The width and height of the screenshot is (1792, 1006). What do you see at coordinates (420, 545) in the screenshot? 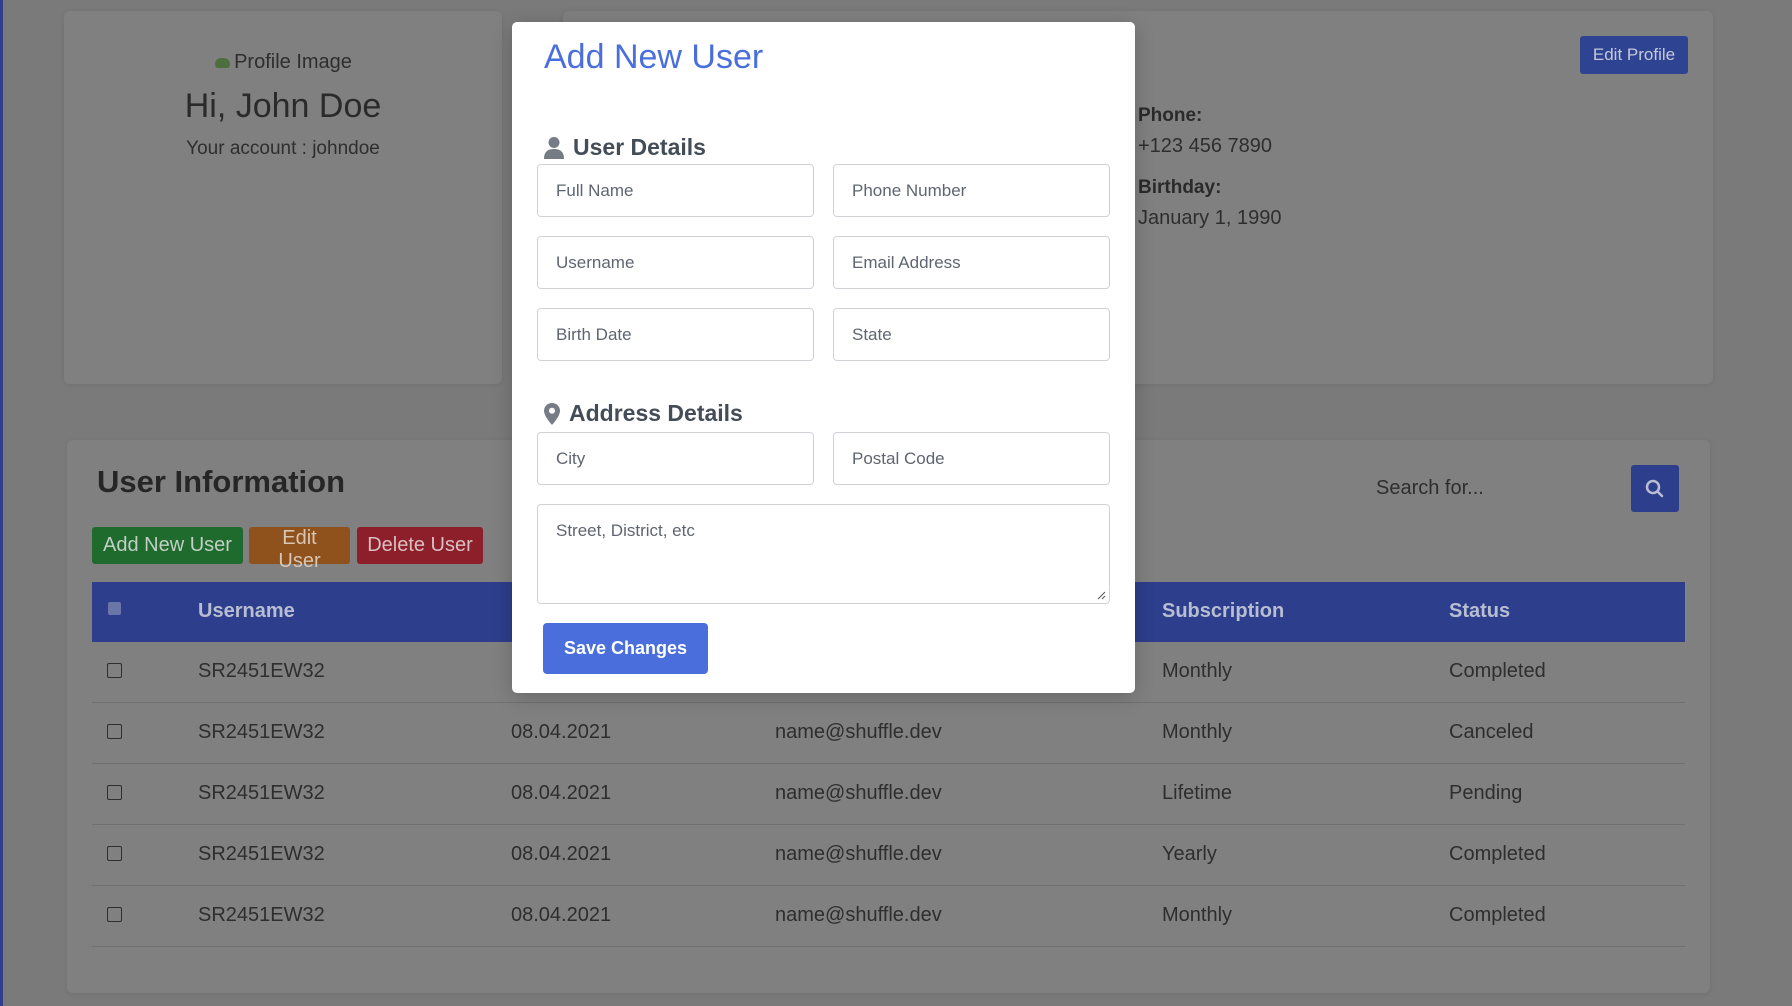
I see `delete-user-button: Delete User` at bounding box center [420, 545].